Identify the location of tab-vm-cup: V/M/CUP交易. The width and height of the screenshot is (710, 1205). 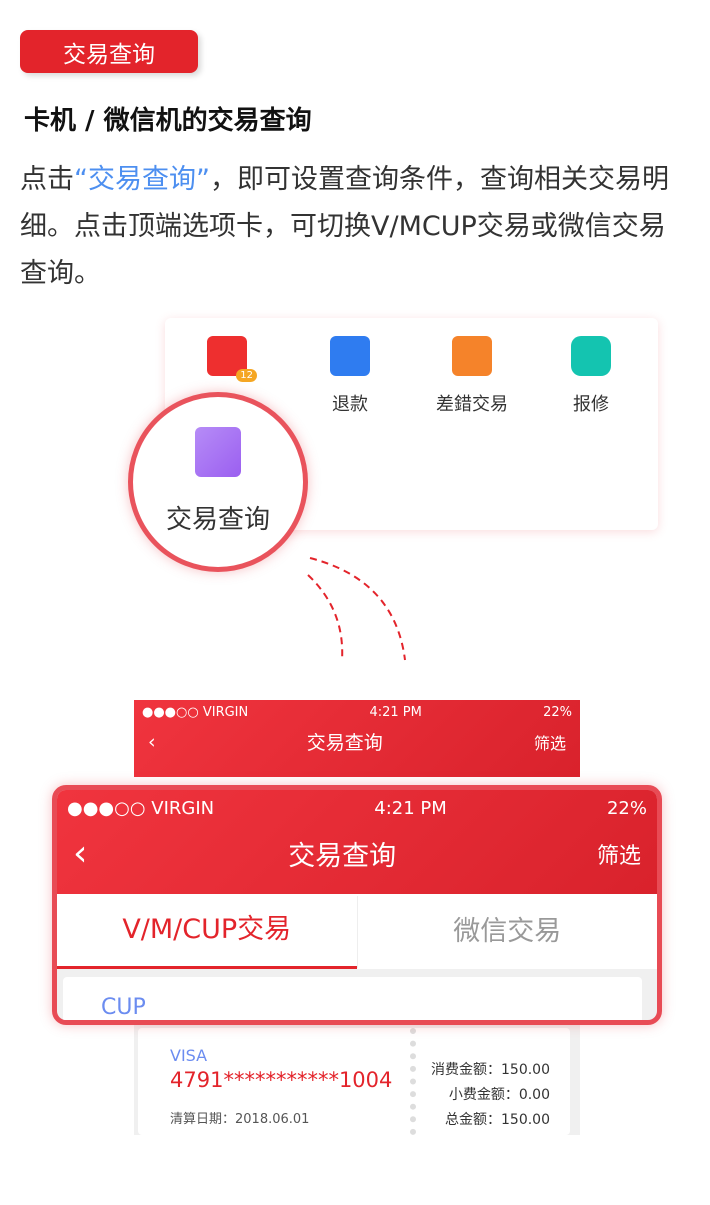
(207, 931).